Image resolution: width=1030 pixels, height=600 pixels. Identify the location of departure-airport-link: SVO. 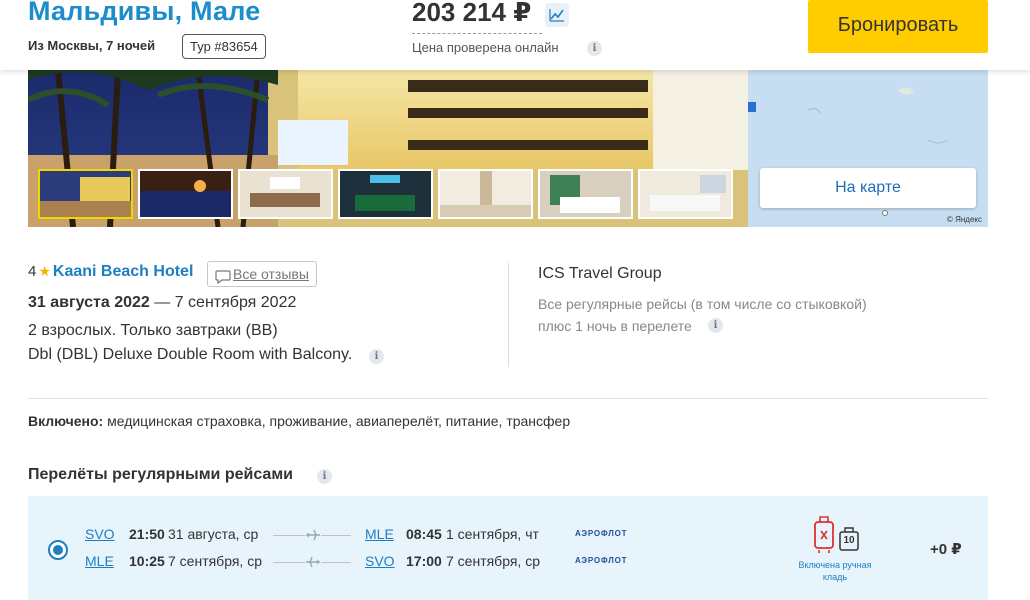
(100, 534).